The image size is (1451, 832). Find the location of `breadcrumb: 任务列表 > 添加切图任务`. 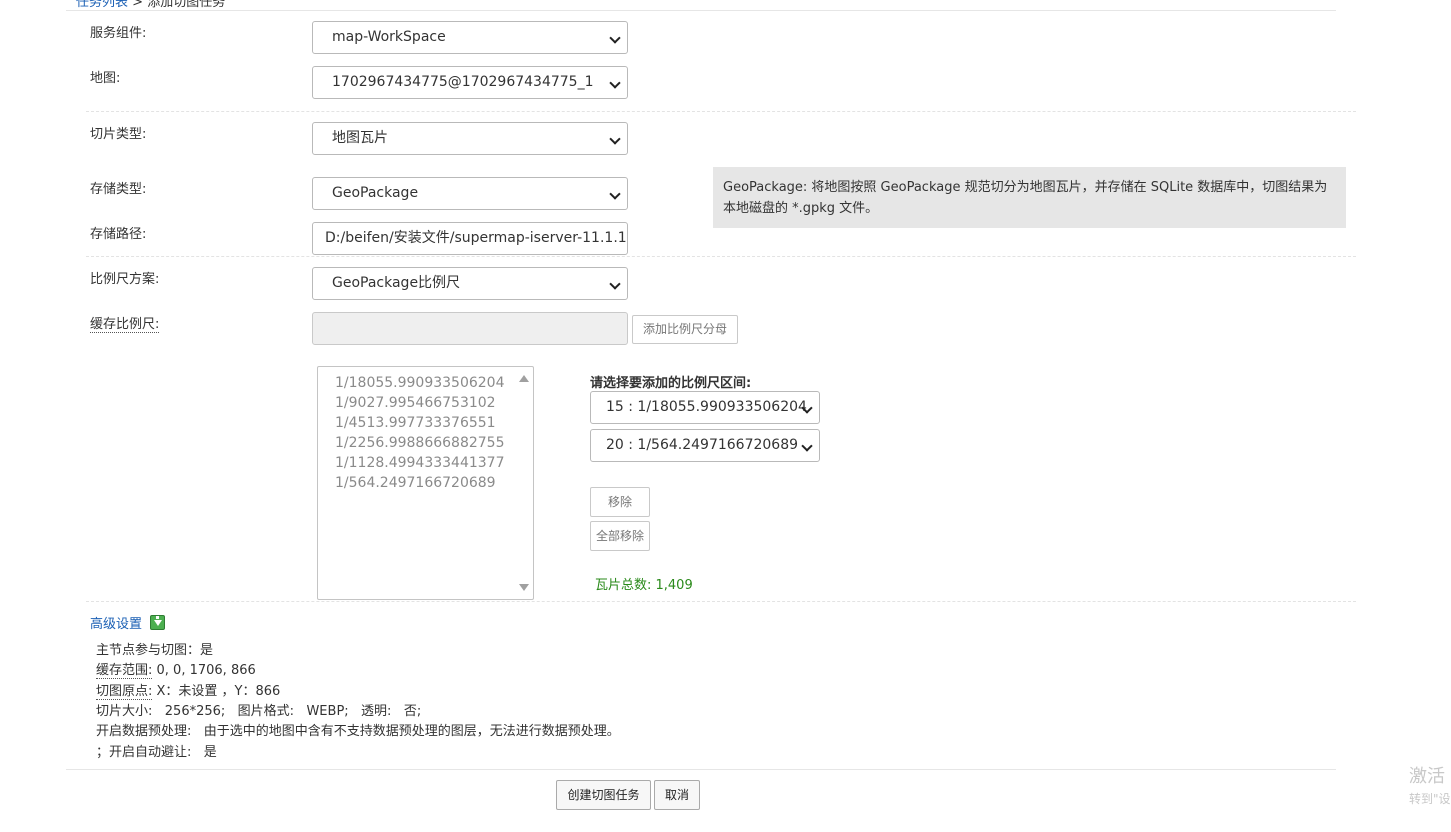

breadcrumb: 任务列表 > 添加切图任务 is located at coordinates (150, 5).